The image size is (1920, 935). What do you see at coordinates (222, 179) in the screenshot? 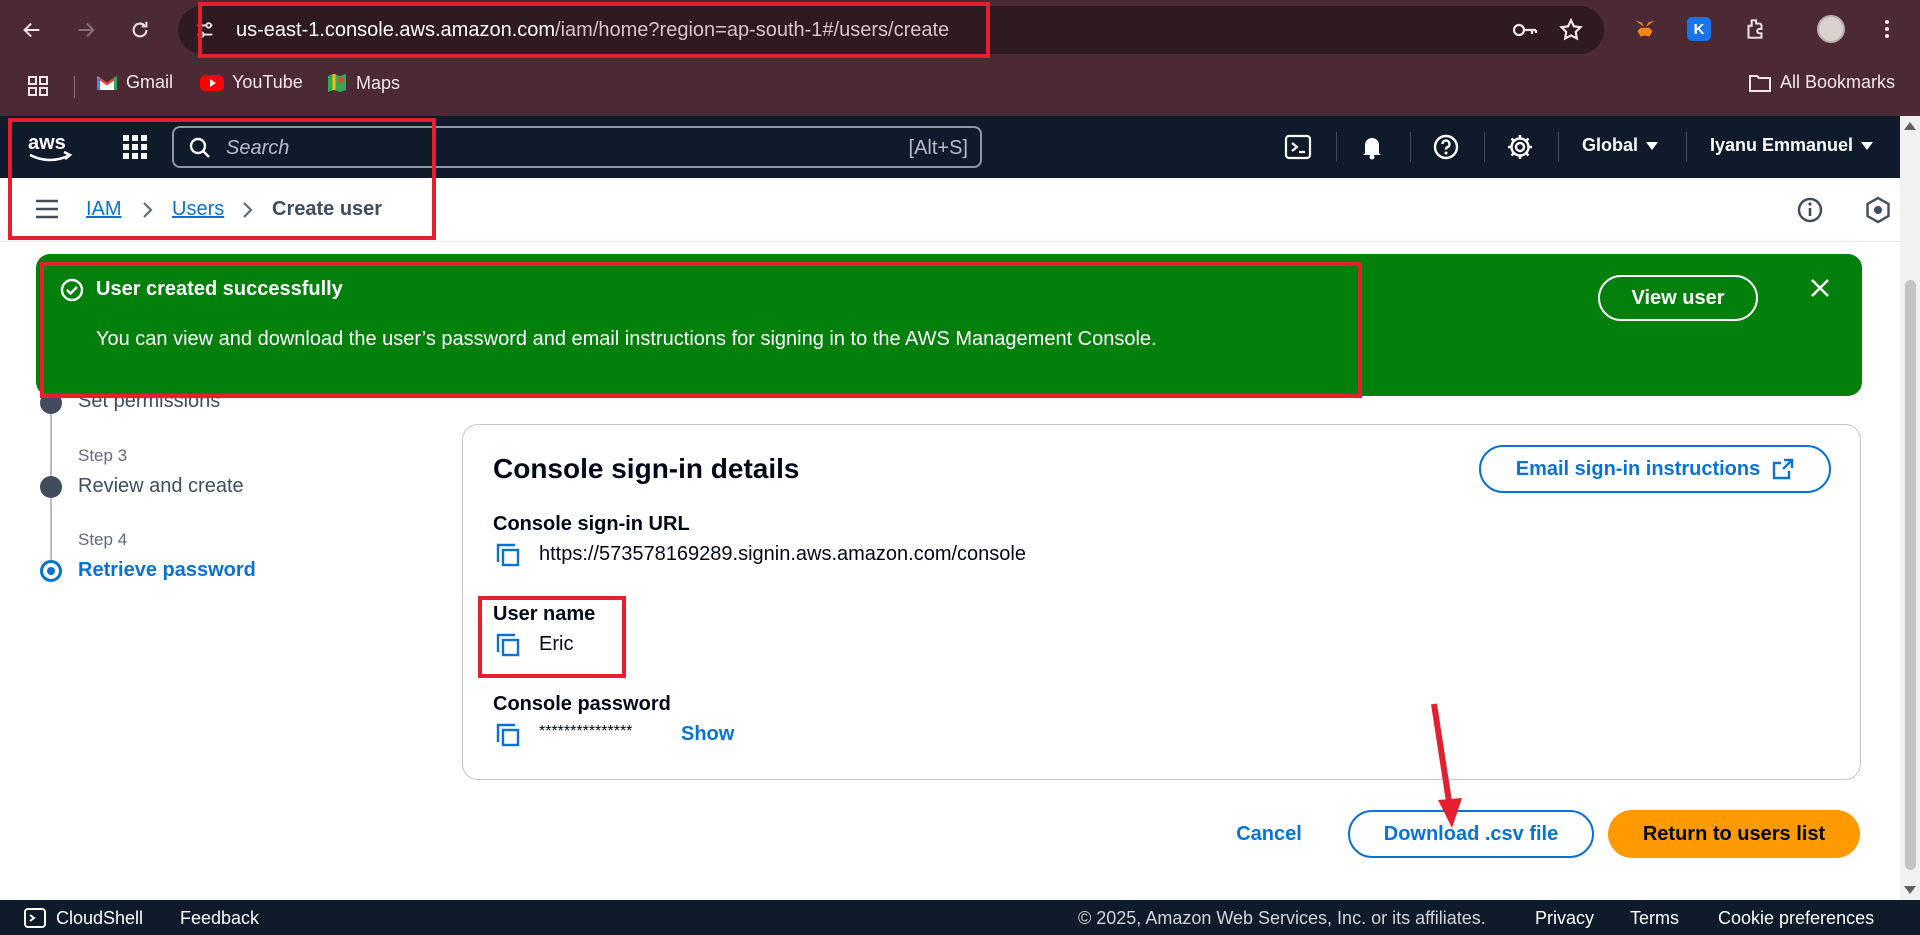
I see `annotation-box-nav` at bounding box center [222, 179].